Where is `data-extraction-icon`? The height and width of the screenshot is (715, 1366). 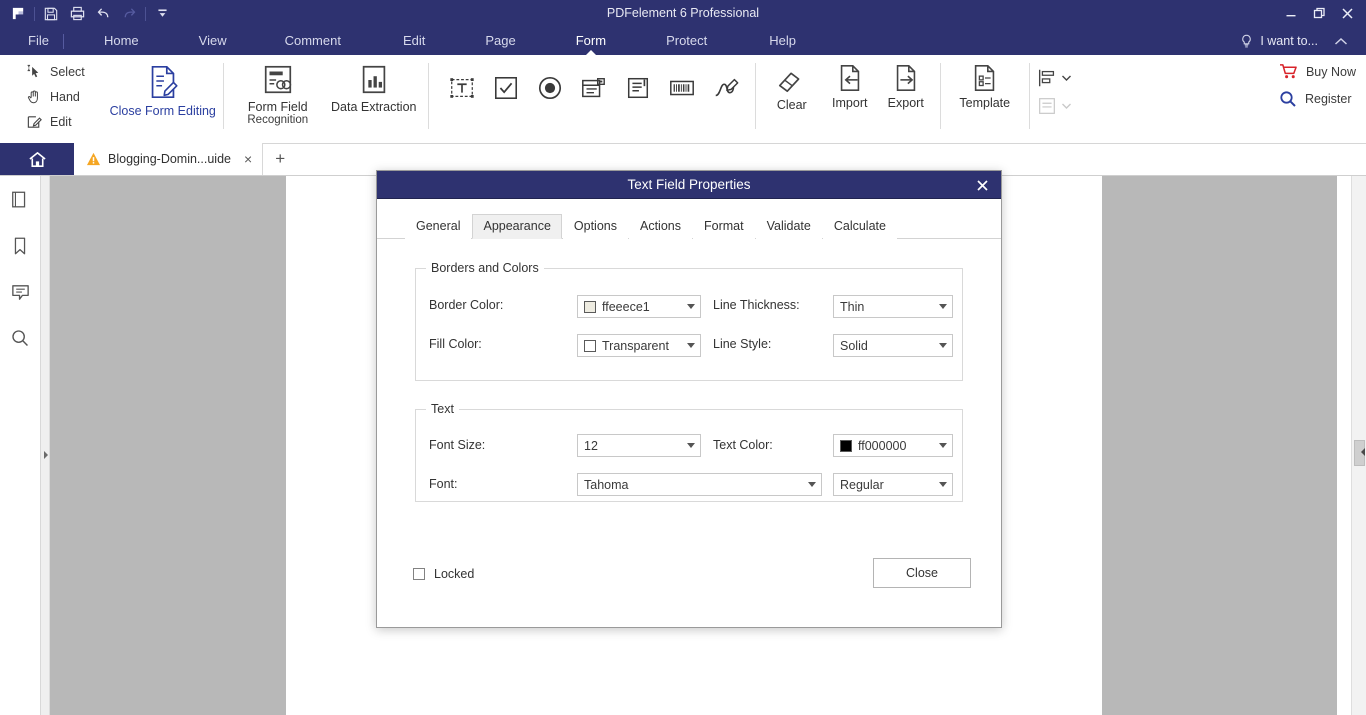 data-extraction-icon is located at coordinates (374, 80).